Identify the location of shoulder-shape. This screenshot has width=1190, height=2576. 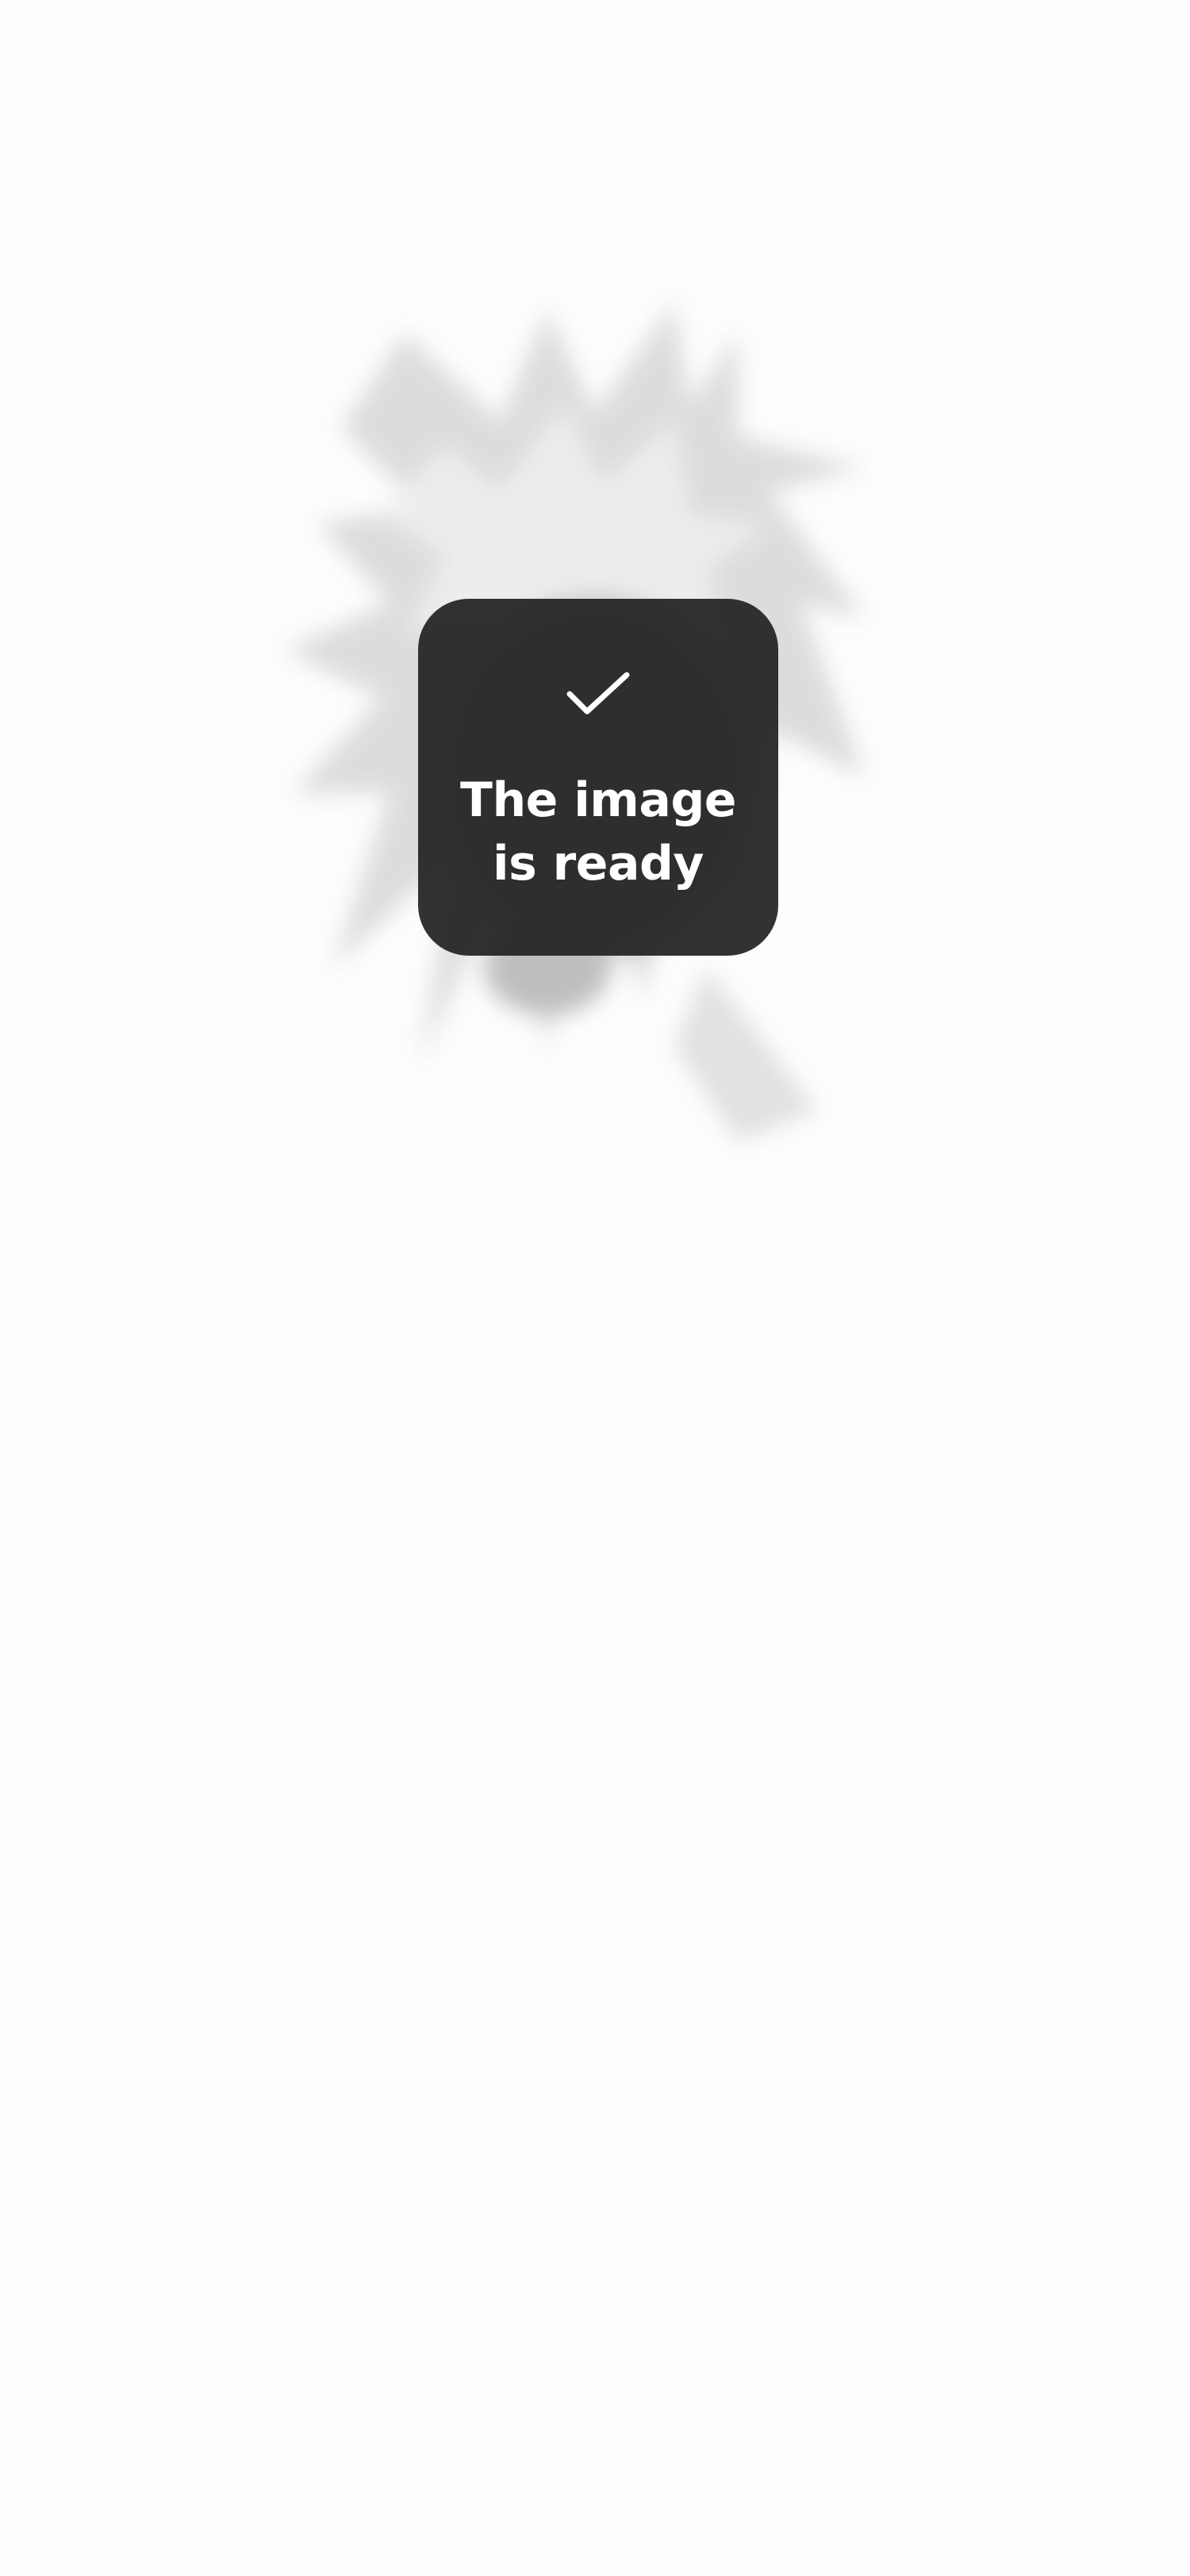
(745, 1055).